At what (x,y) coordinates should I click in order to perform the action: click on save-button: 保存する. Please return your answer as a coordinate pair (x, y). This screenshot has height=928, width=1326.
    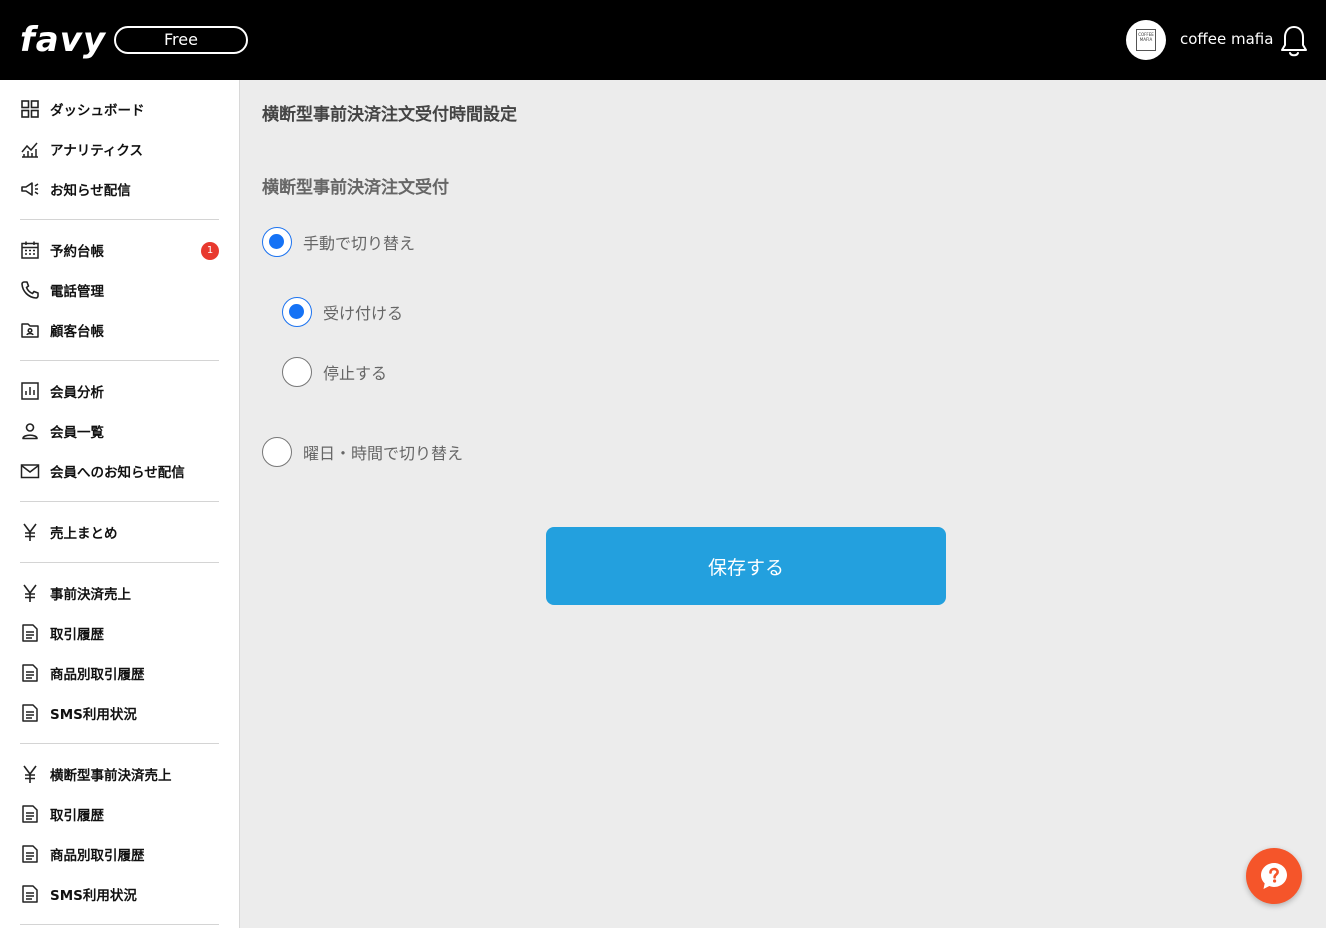
    Looking at the image, I should click on (746, 566).